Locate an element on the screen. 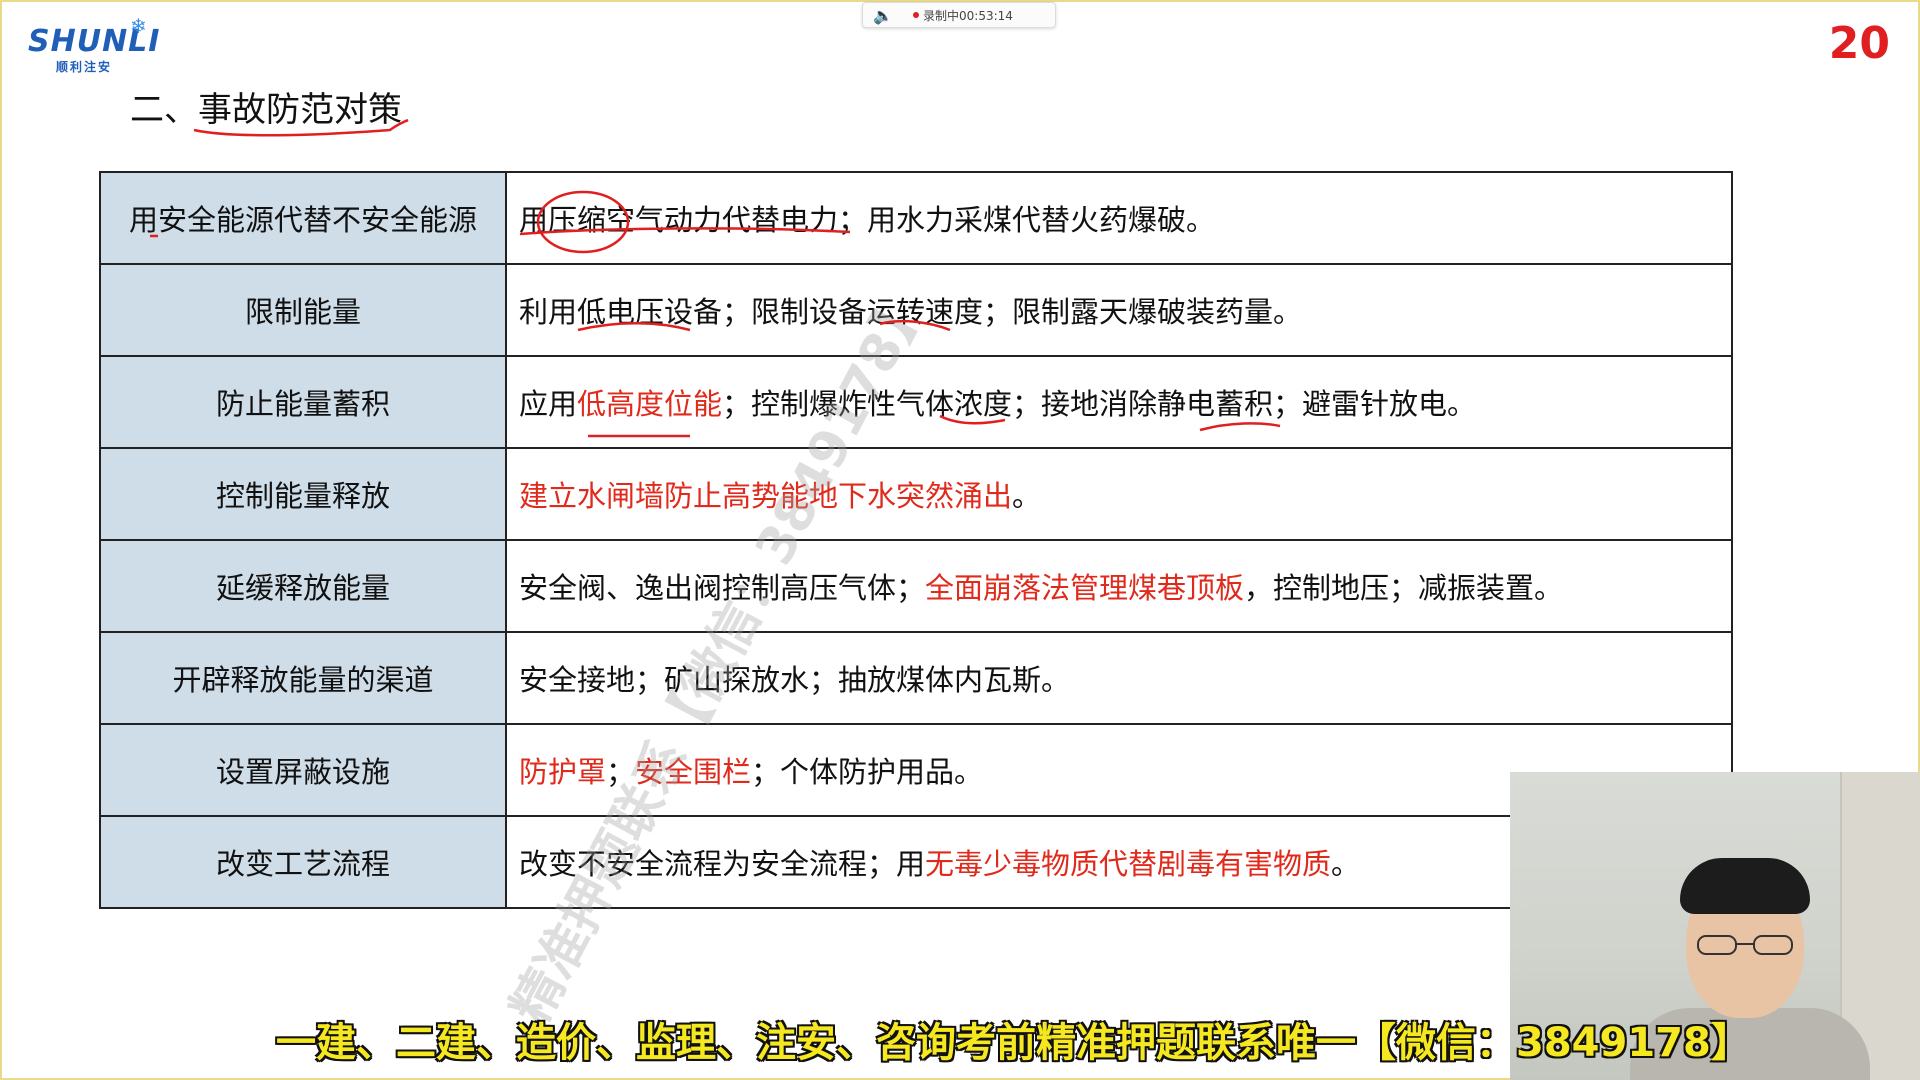 Image resolution: width=1920 pixels, height=1080 pixels. table-row: 开辟释放能量的渠道 安全接地；矿山探放水；抽放煤体内瓦斯。 is located at coordinates (916, 678).